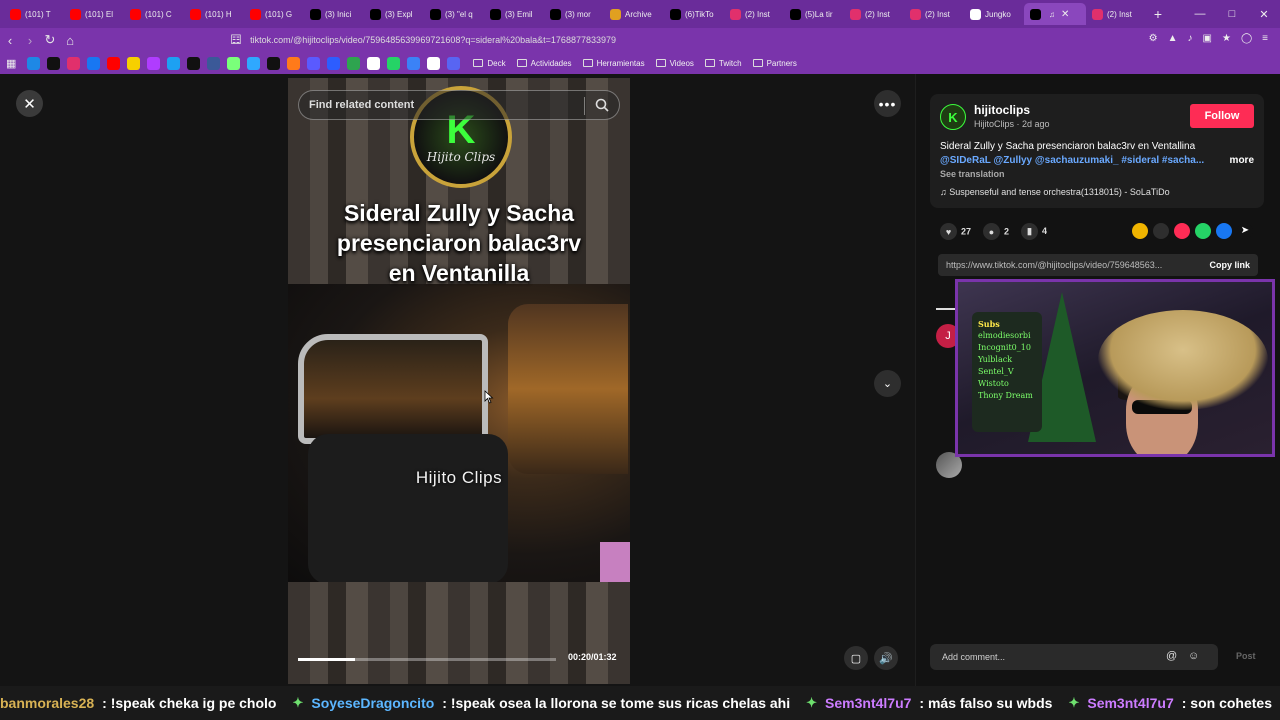 This screenshot has width=1280, height=720. Describe the element at coordinates (361, 105) in the screenshot. I see `search-placeholder: Find related content` at that location.